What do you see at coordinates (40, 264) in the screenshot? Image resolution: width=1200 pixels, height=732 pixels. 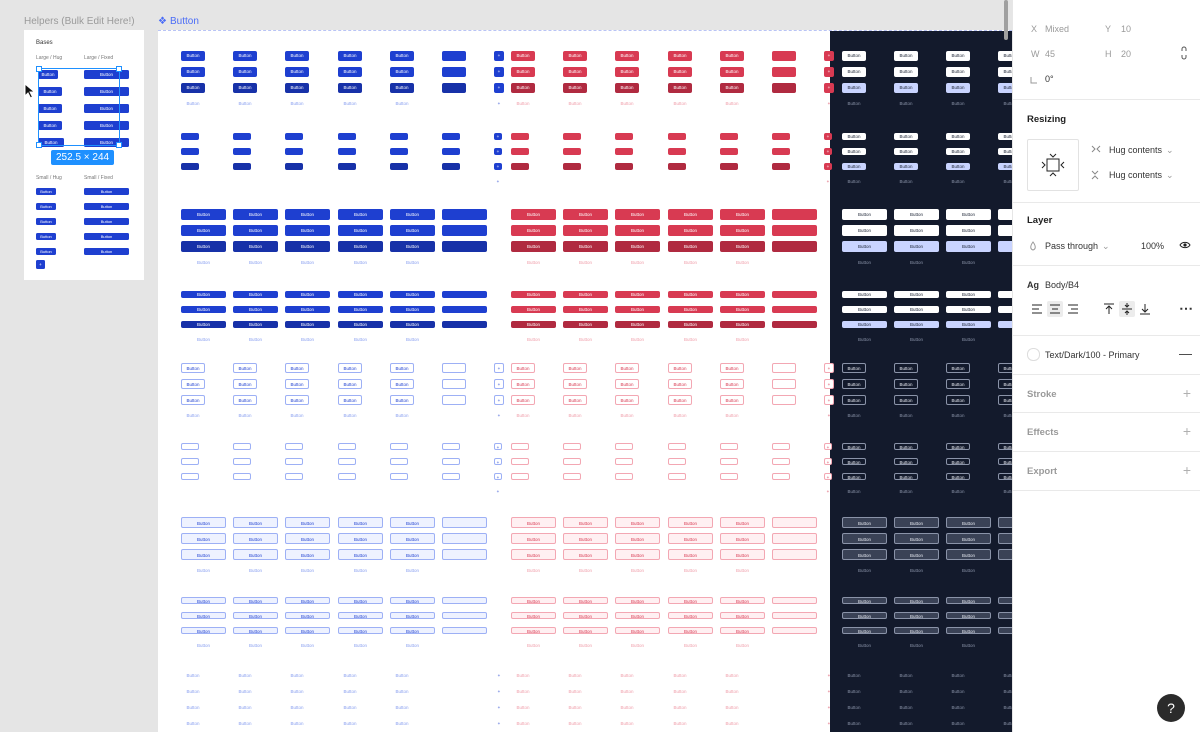 I see `helper-icon-button: +` at bounding box center [40, 264].